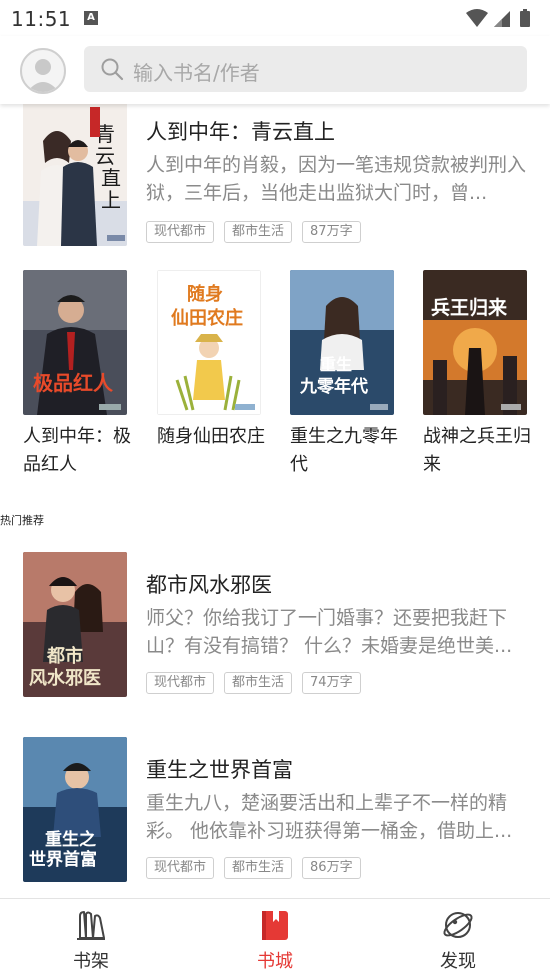 This screenshot has height=979, width=550. What do you see at coordinates (346, 451) in the screenshot?
I see `book-title: 重生之九零年代` at bounding box center [346, 451].